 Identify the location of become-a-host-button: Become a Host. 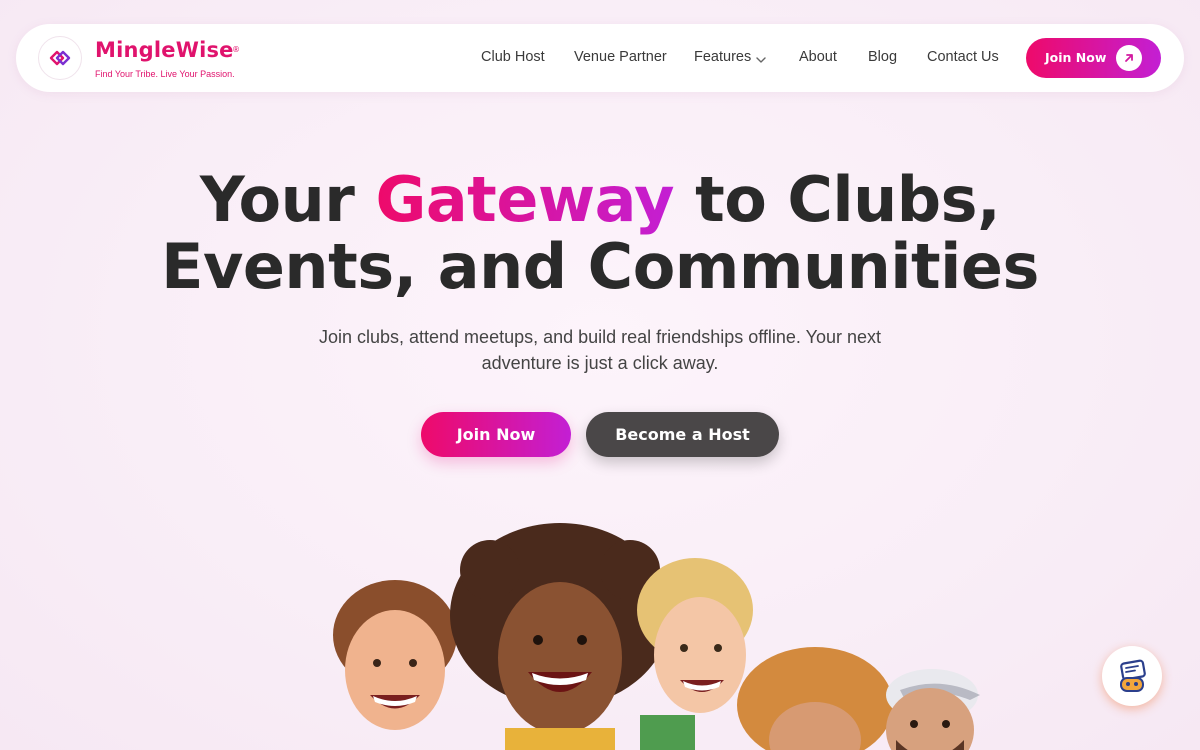
(682, 434).